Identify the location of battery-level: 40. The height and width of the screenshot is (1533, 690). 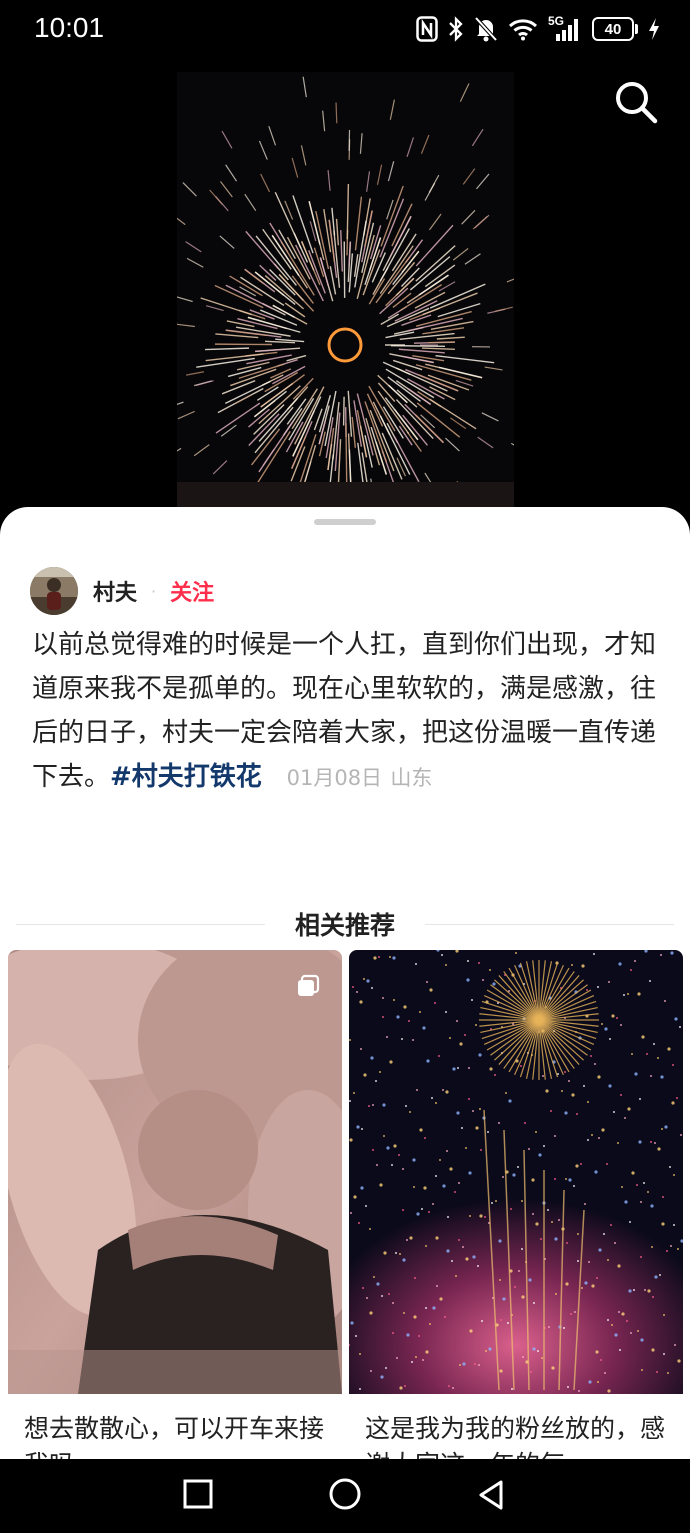
(613, 29).